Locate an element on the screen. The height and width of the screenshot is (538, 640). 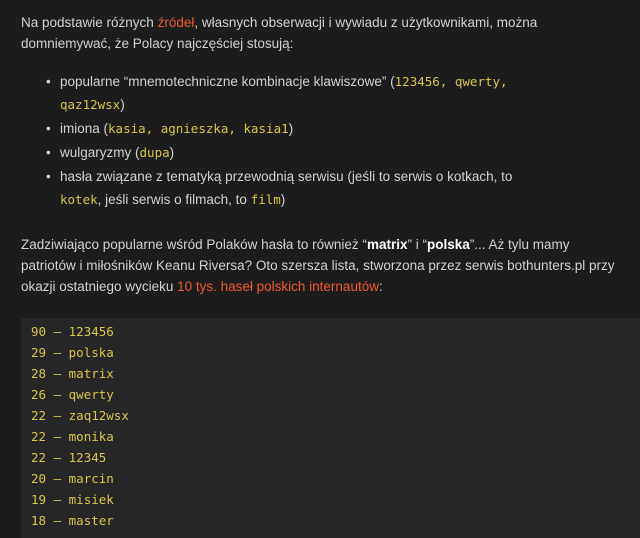
list-item-vulgarisms: • wulgaryzmy (dupa) is located at coordinates (324, 152).